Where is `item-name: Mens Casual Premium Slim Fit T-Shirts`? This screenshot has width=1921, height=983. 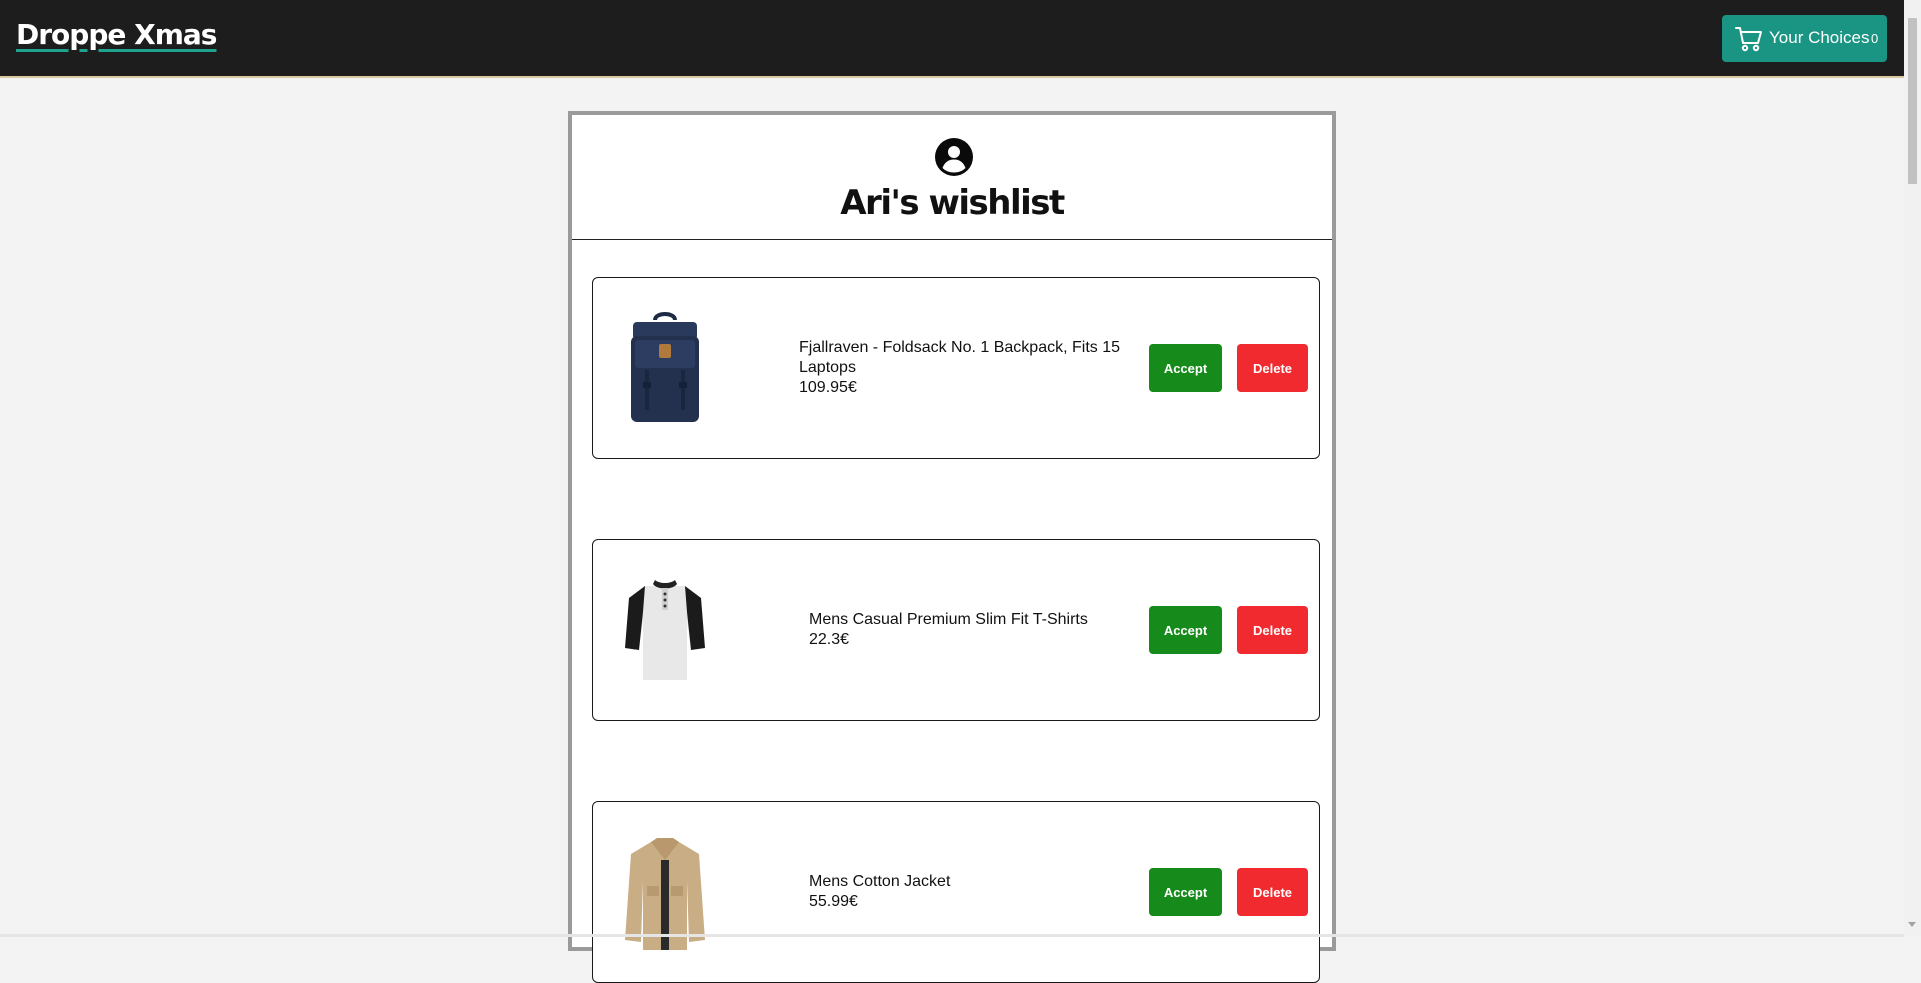 item-name: Mens Casual Premium Slim Fit T-Shirts is located at coordinates (948, 619).